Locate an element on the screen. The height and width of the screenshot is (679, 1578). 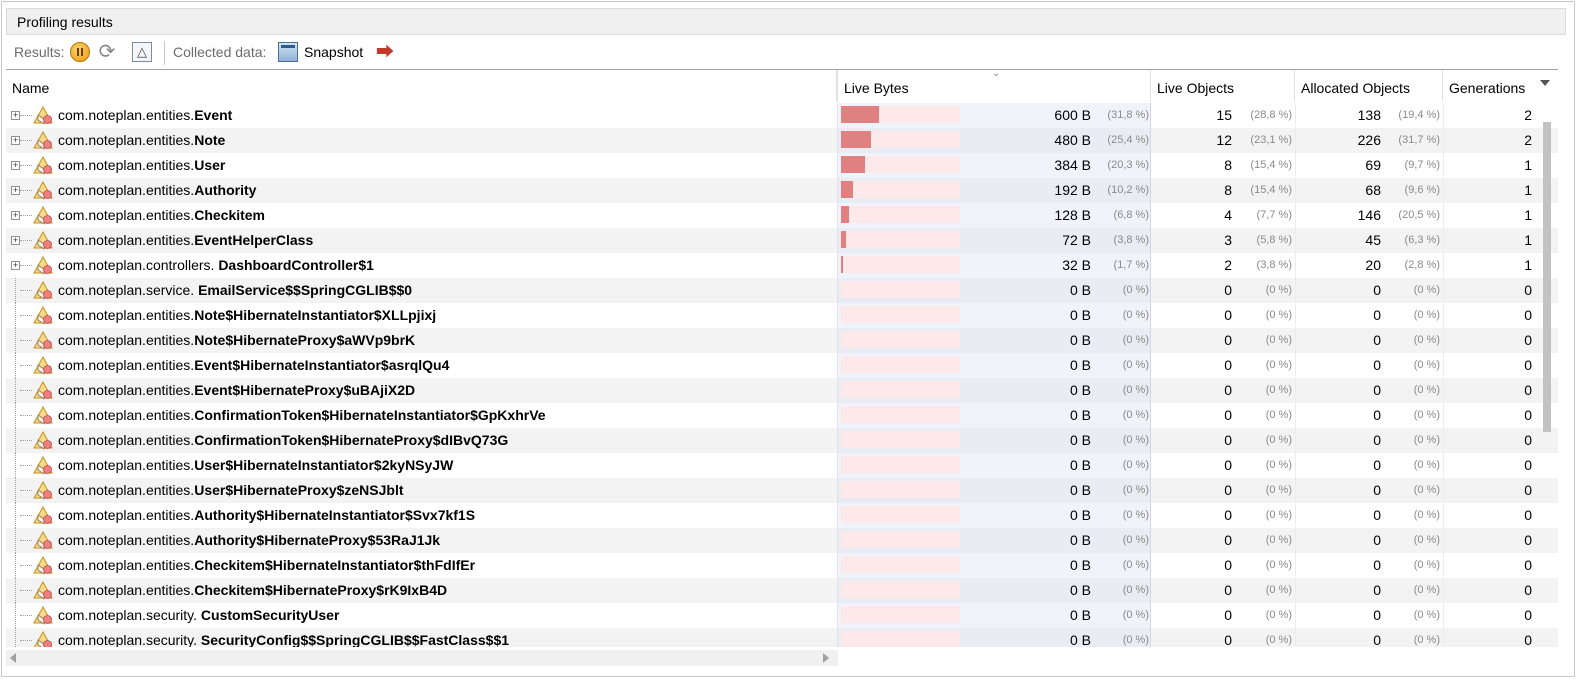
allocated-objects-percent: (20,5 %) is located at coordinates (1419, 215).